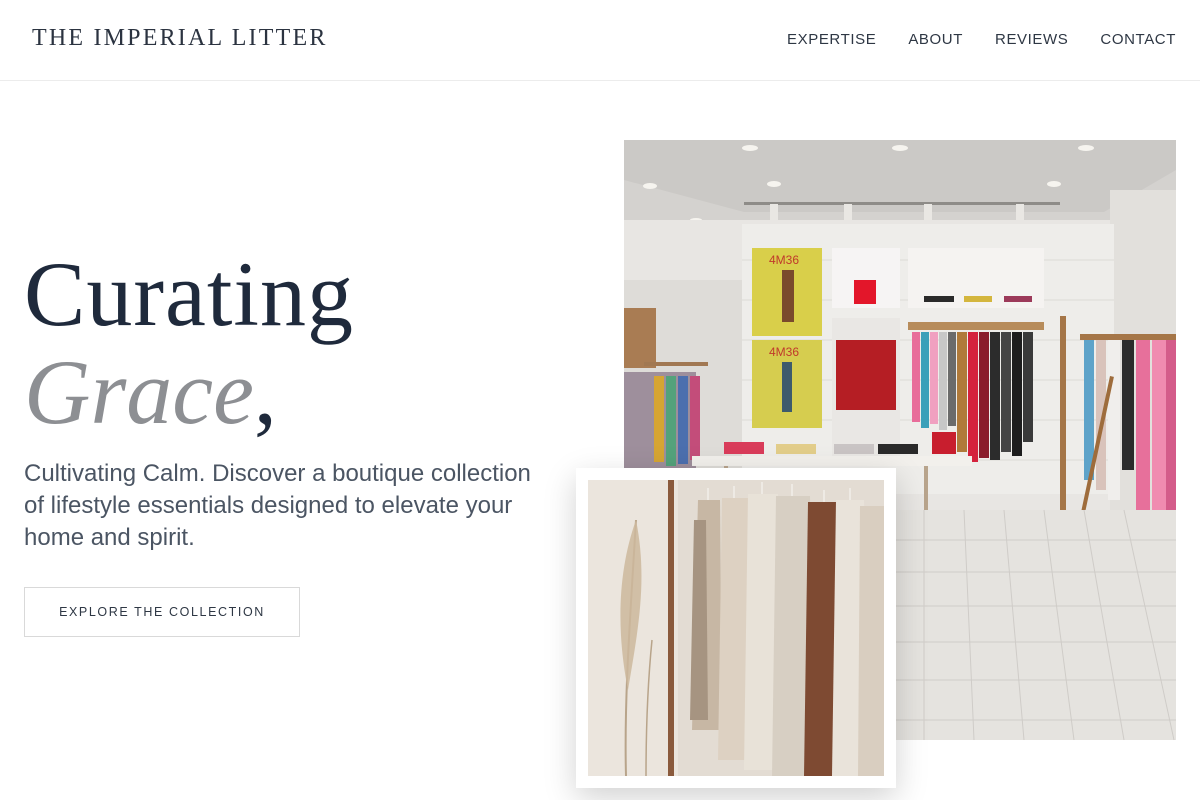  I want to click on nav-reviews: REVIEWS, so click(1031, 39).